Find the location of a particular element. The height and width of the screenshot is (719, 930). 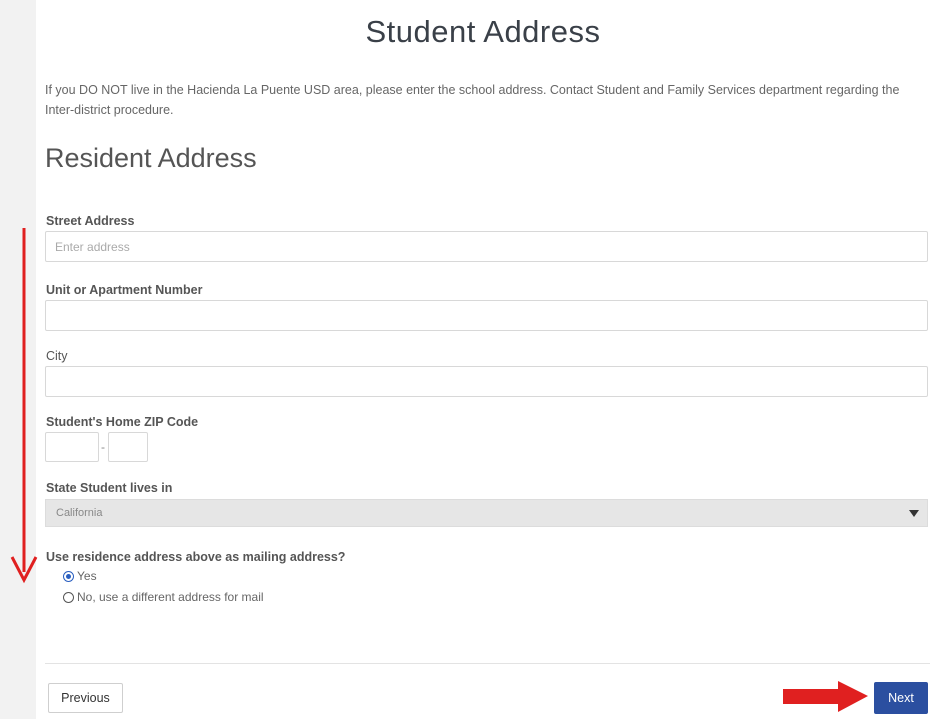

radio-yes: Yes is located at coordinates (80, 576).